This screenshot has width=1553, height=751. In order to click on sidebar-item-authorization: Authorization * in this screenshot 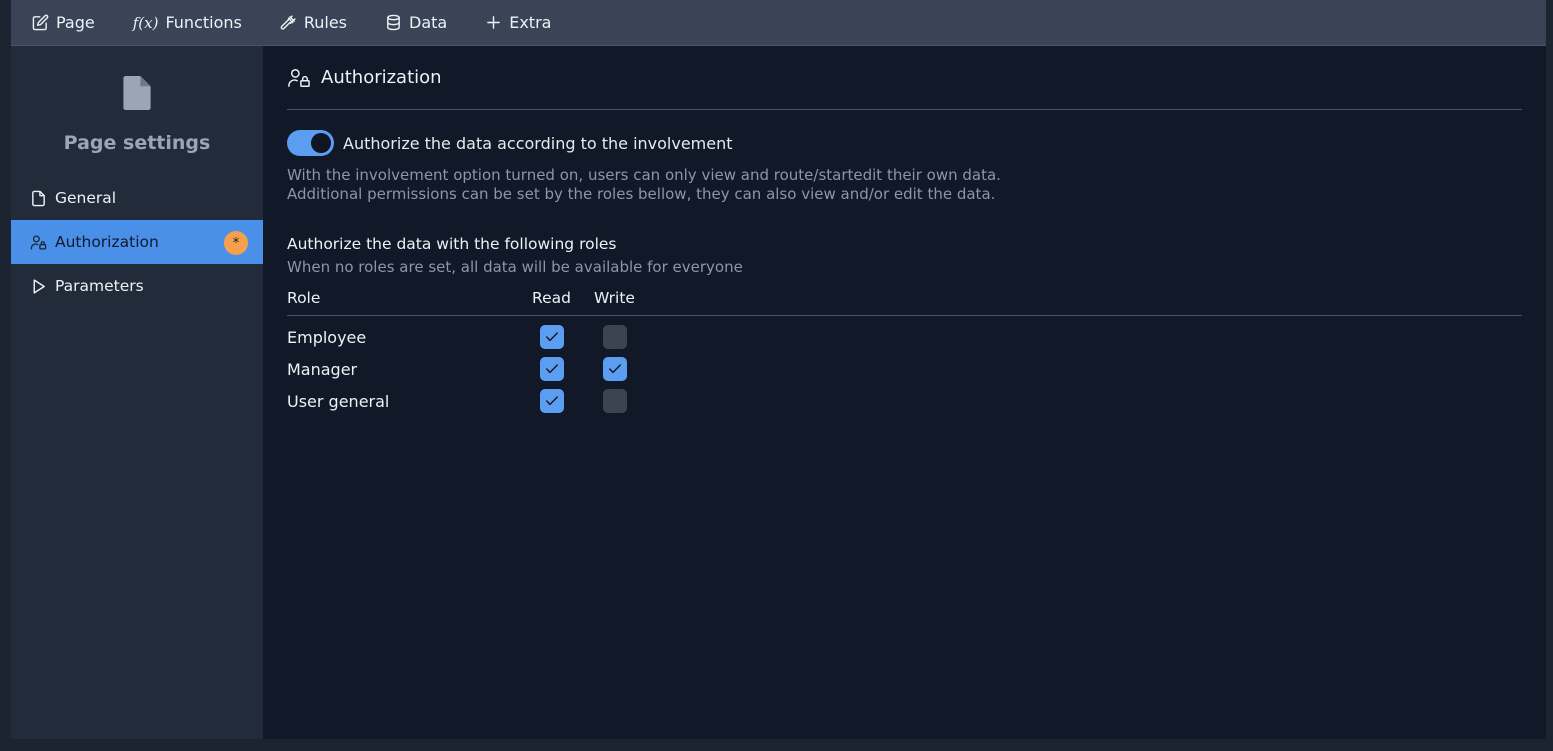, I will do `click(137, 242)`.